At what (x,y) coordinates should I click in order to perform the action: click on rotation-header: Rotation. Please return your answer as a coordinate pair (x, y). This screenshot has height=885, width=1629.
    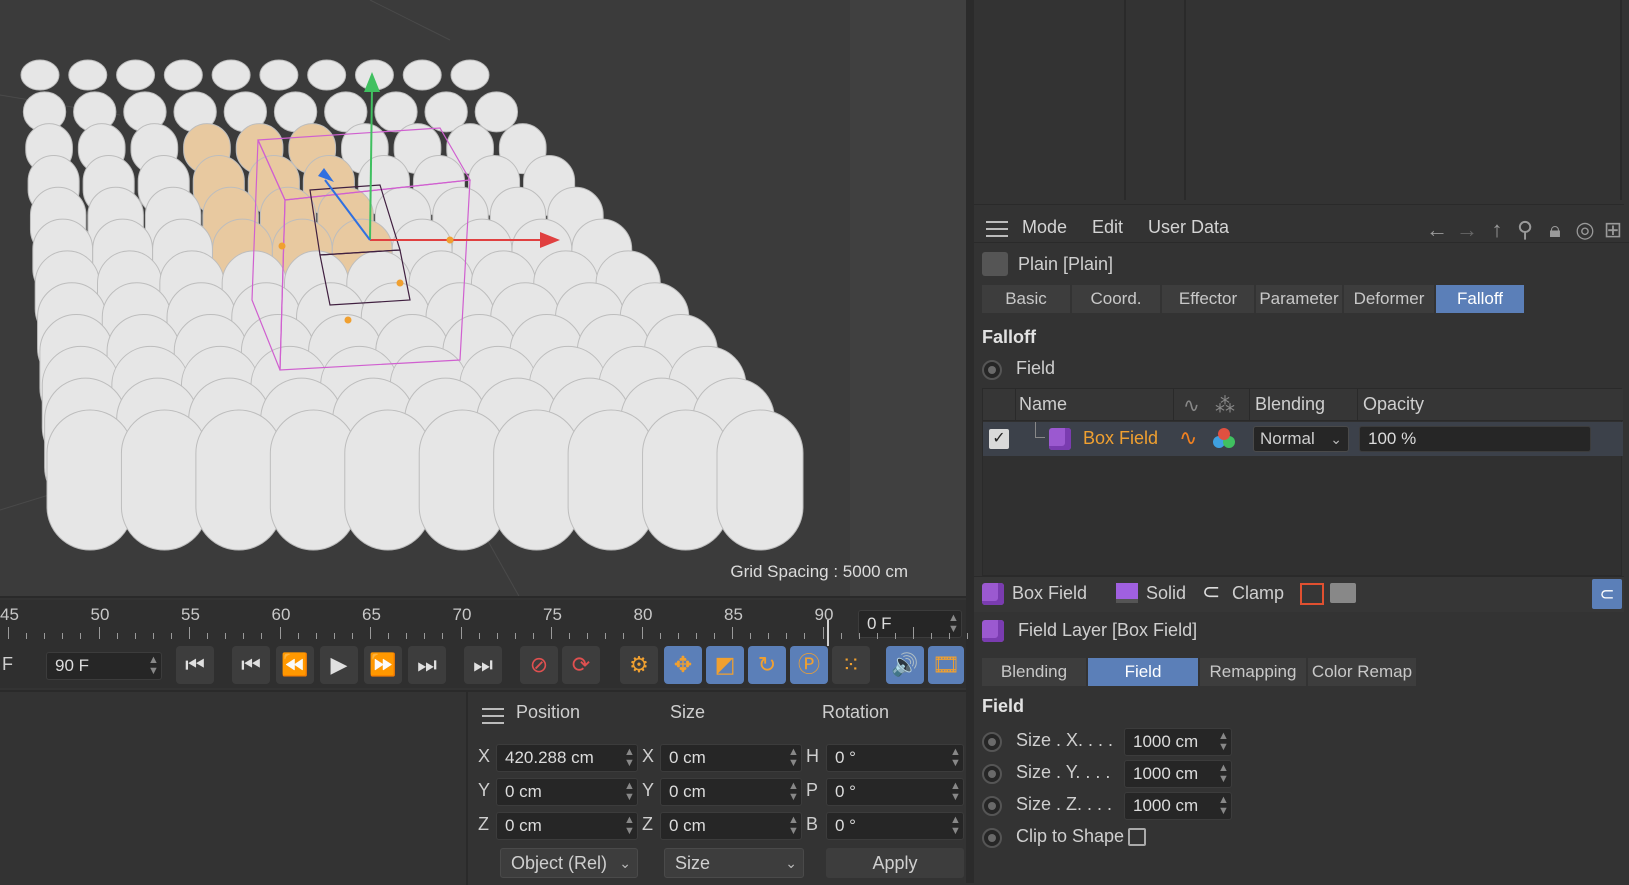
    Looking at the image, I should click on (856, 712).